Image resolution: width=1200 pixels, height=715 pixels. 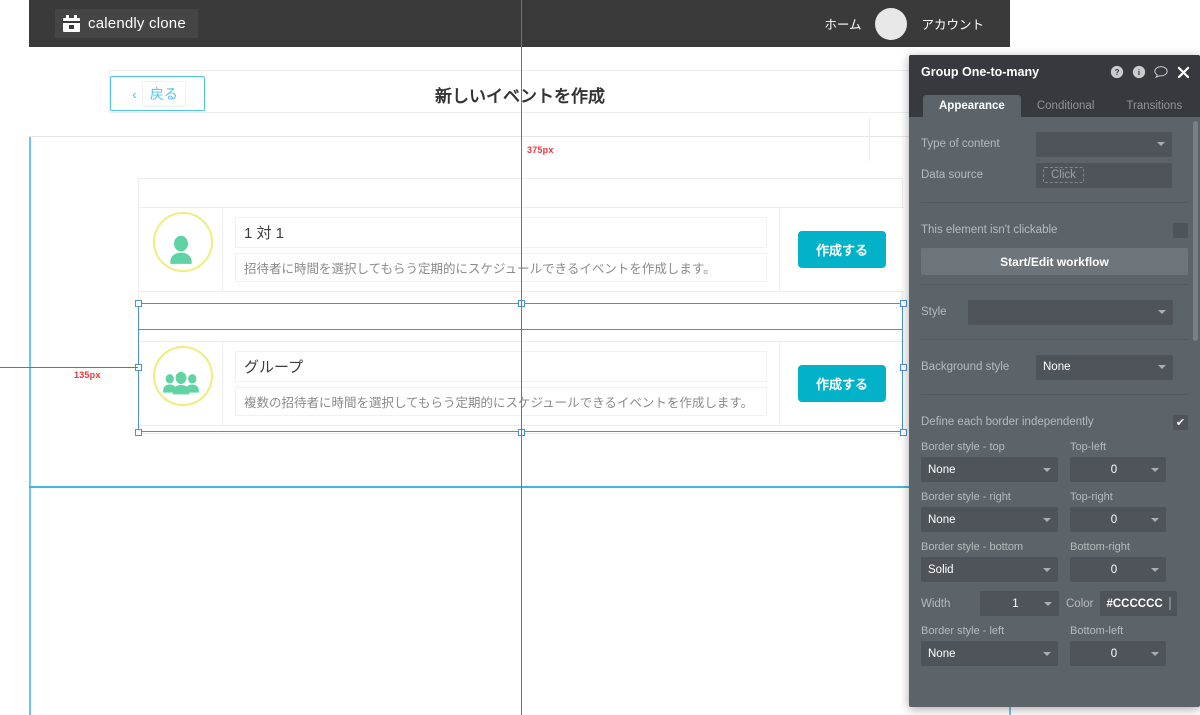 I want to click on nav-account-link: アカウント, so click(x=952, y=23).